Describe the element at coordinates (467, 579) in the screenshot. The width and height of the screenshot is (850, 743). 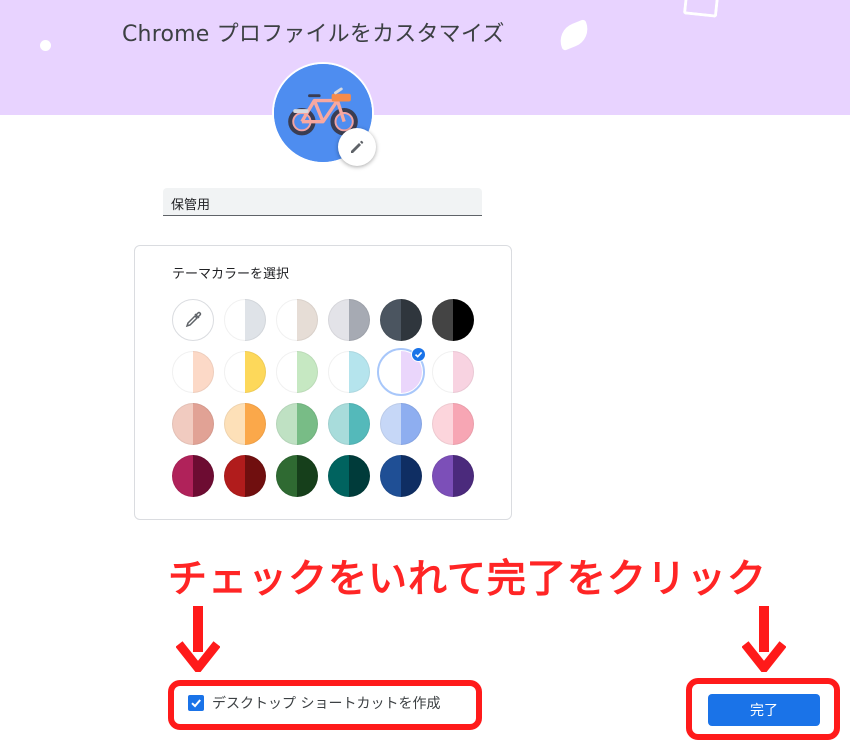
I see `instruction-annotation: チェックをいれて完了をクリック` at that location.